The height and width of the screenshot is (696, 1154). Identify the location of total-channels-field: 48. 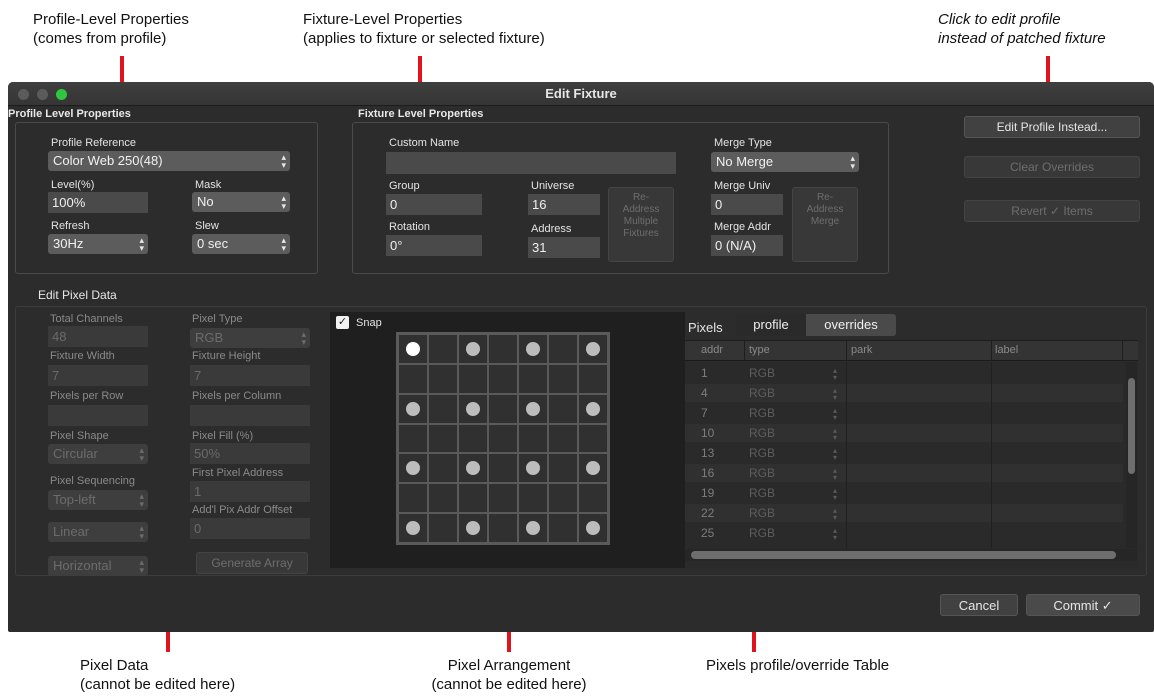
(98, 336).